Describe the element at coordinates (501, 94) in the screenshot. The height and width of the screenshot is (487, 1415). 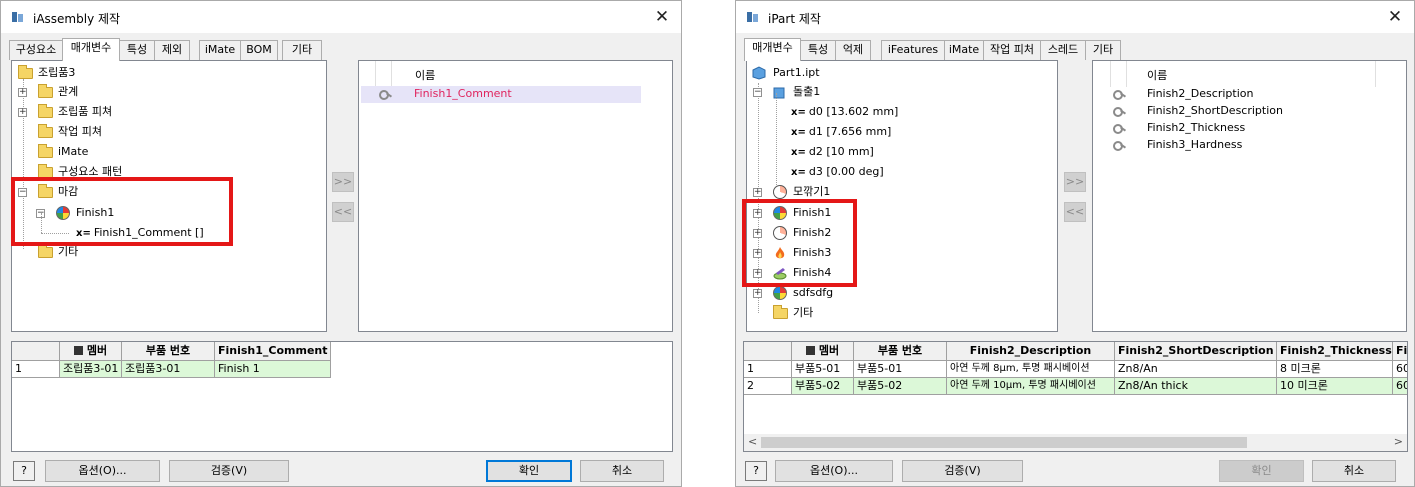
I see `list-item: Finish1_Comment` at that location.